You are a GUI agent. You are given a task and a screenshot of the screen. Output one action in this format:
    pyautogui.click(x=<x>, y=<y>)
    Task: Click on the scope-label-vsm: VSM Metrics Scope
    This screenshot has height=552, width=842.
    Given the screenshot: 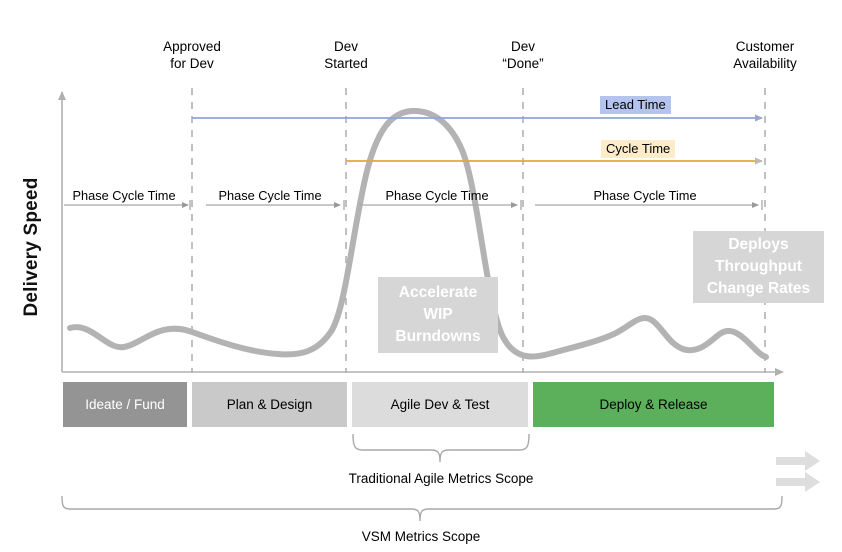 What is the action you would take?
    pyautogui.click(x=421, y=536)
    